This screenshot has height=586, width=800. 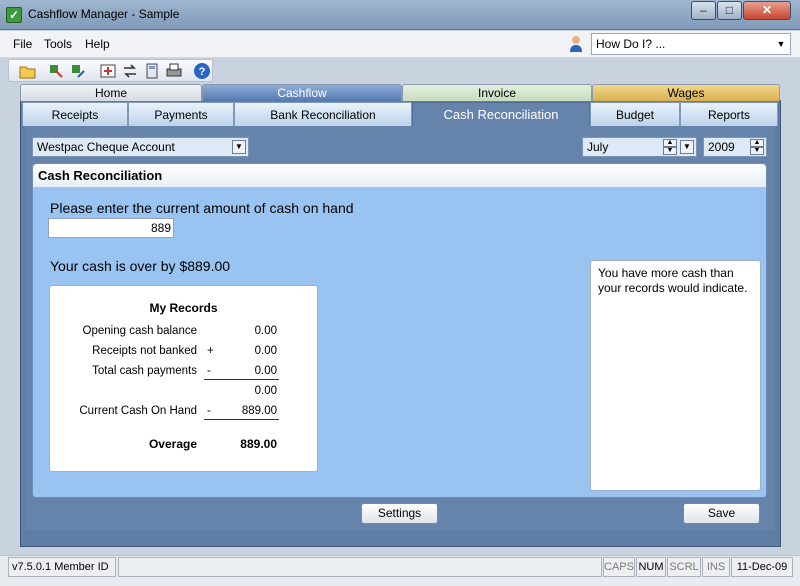 What do you see at coordinates (14, 15) in the screenshot?
I see `ledger-icon: ✓` at bounding box center [14, 15].